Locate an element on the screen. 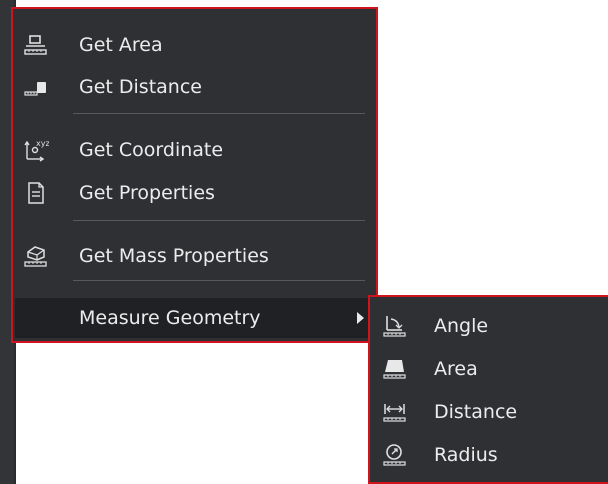 The image size is (608, 484). submenu-item-label: Radius is located at coordinates (466, 455).